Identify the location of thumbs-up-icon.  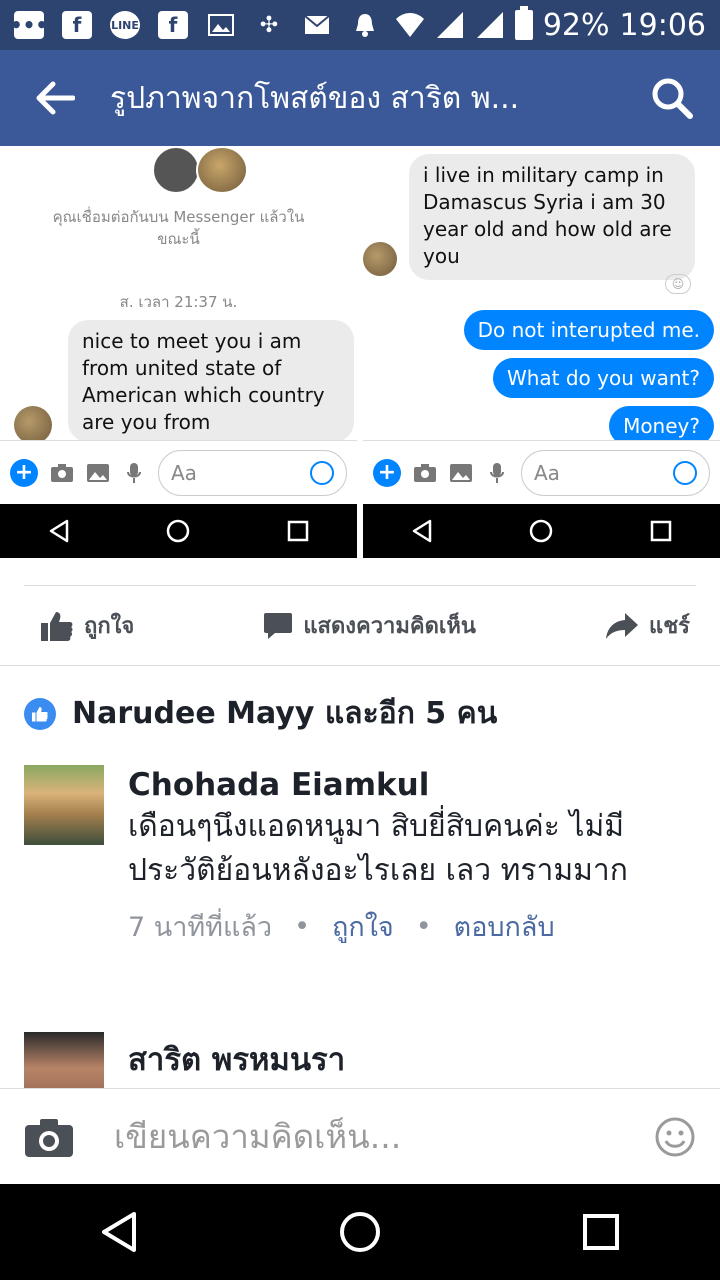
(57, 626).